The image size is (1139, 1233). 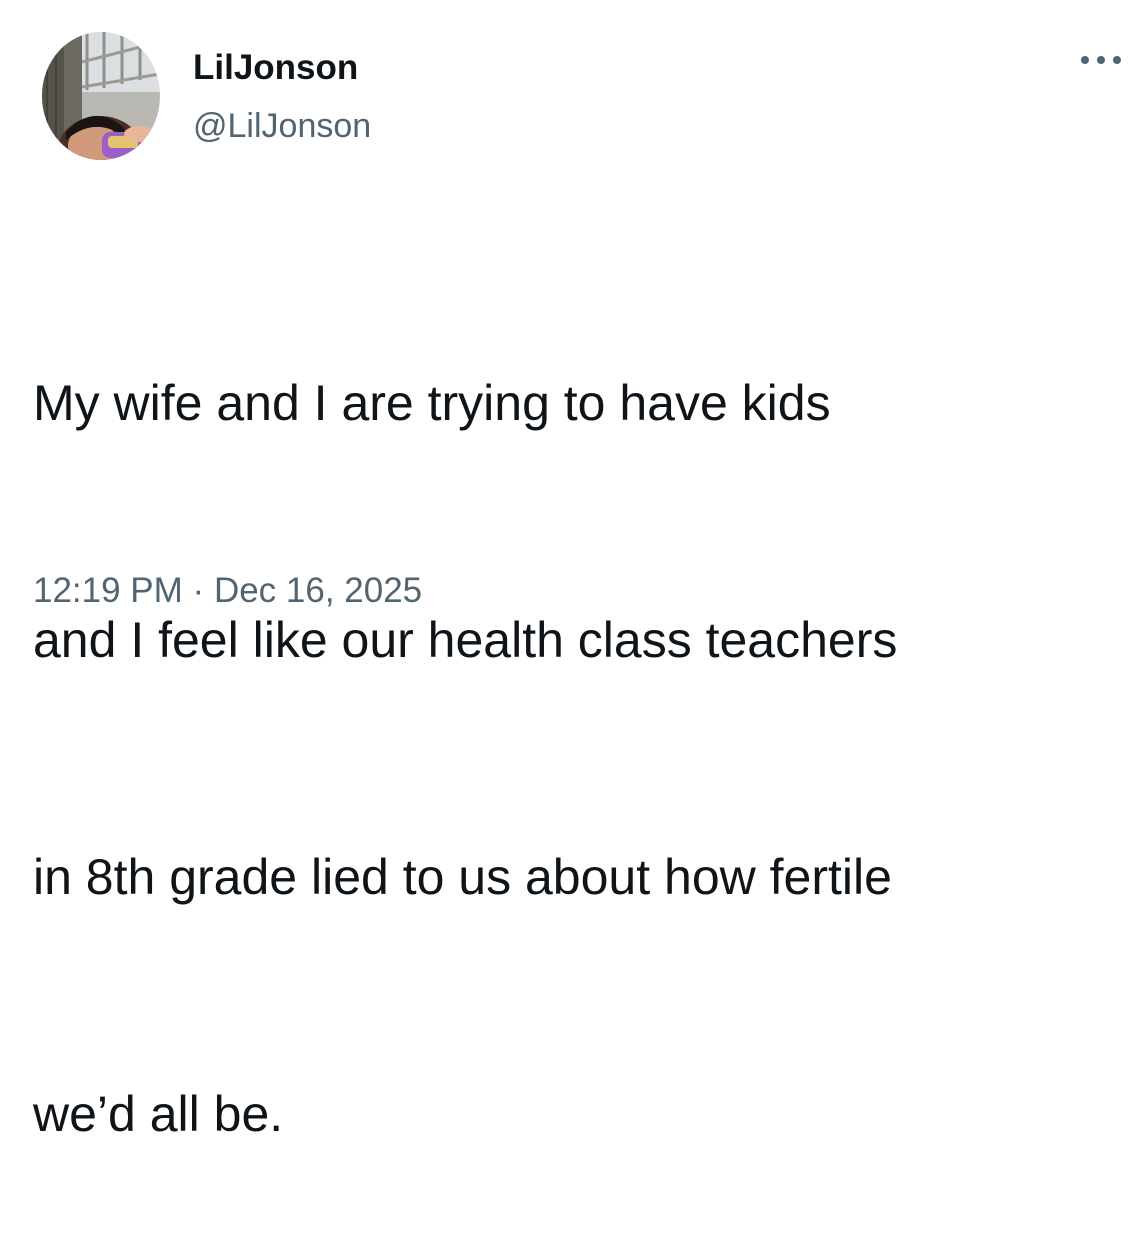 What do you see at coordinates (1102, 60) in the screenshot?
I see `more-options-icon` at bounding box center [1102, 60].